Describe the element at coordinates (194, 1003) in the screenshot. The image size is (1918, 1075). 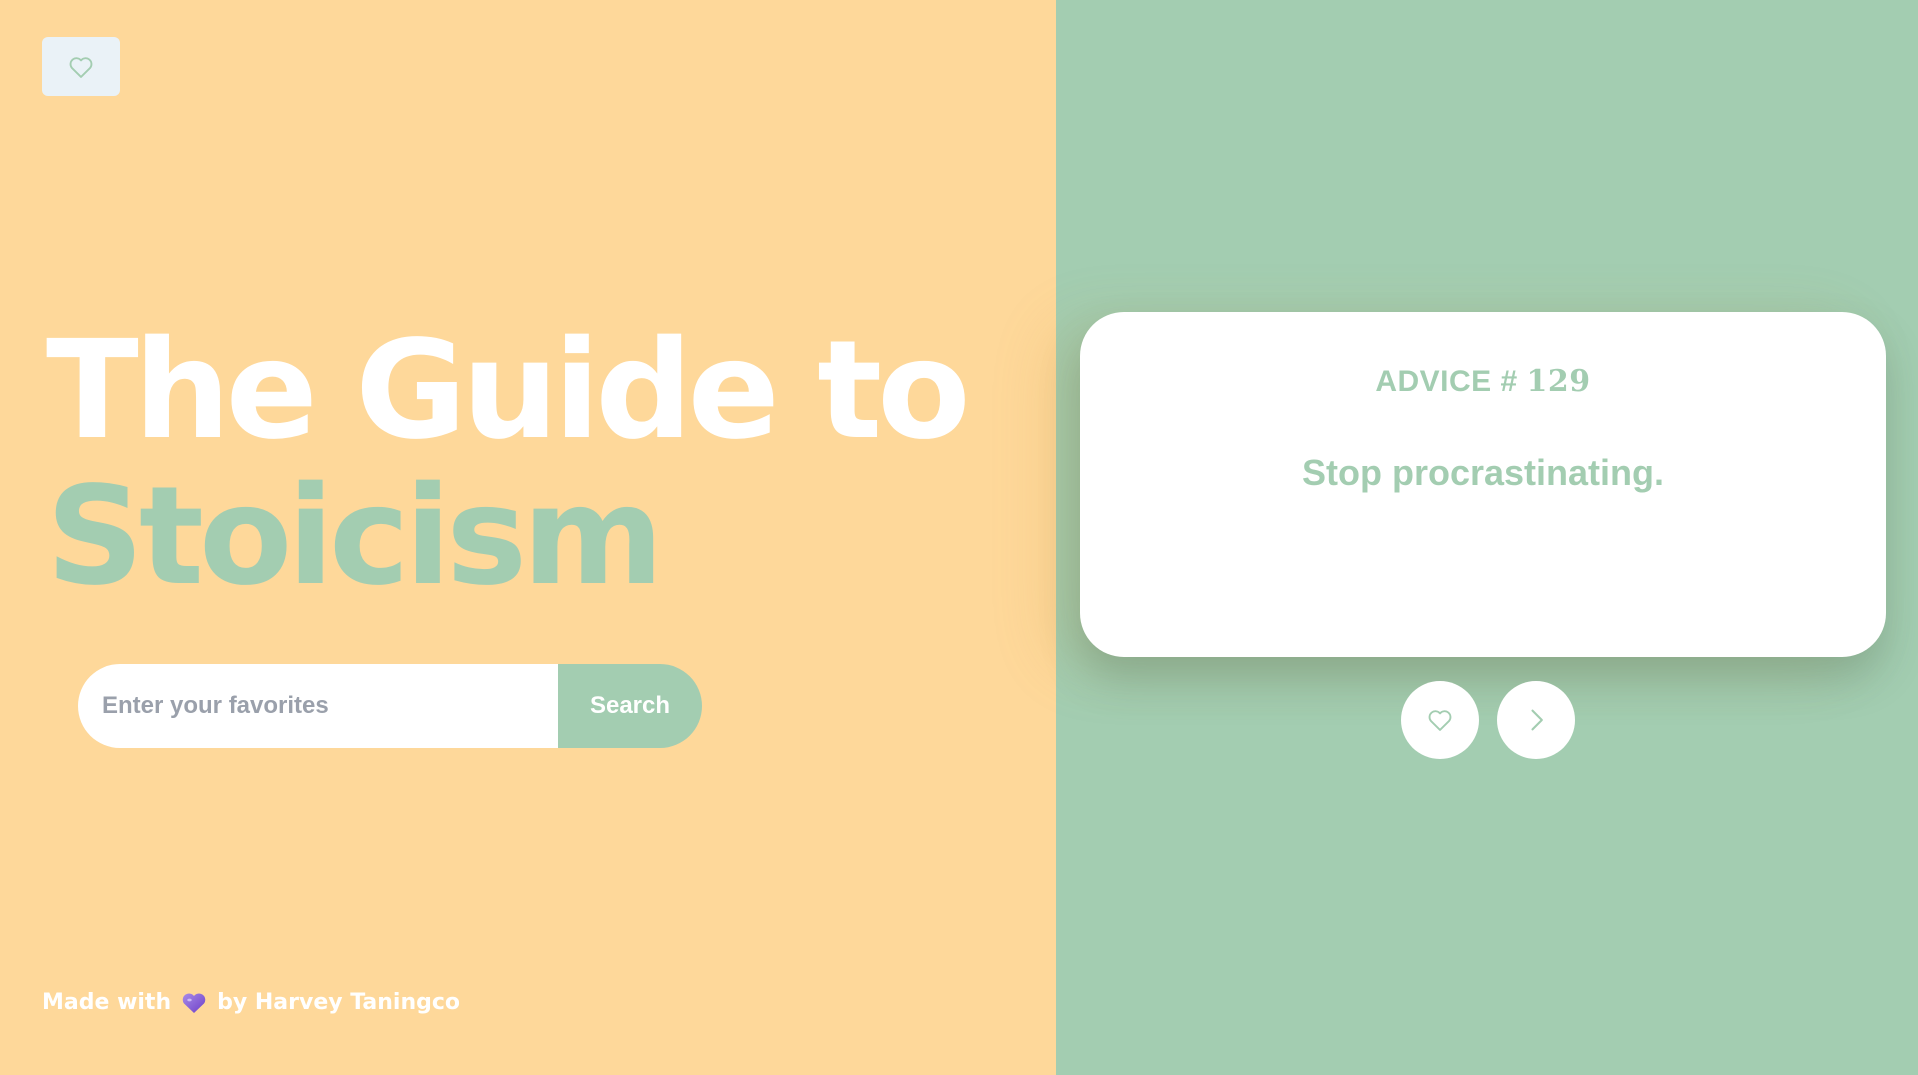
I see `purple-heart-icon` at that location.